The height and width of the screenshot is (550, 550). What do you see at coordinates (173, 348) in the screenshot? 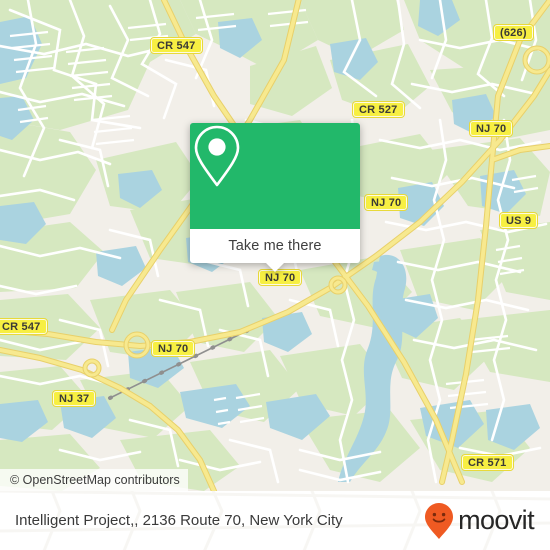
I see `road-shield-nj-70-west: NJ 70` at bounding box center [173, 348].